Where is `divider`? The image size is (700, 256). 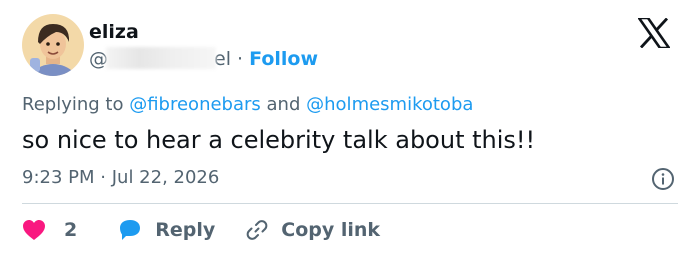 divider is located at coordinates (350, 203).